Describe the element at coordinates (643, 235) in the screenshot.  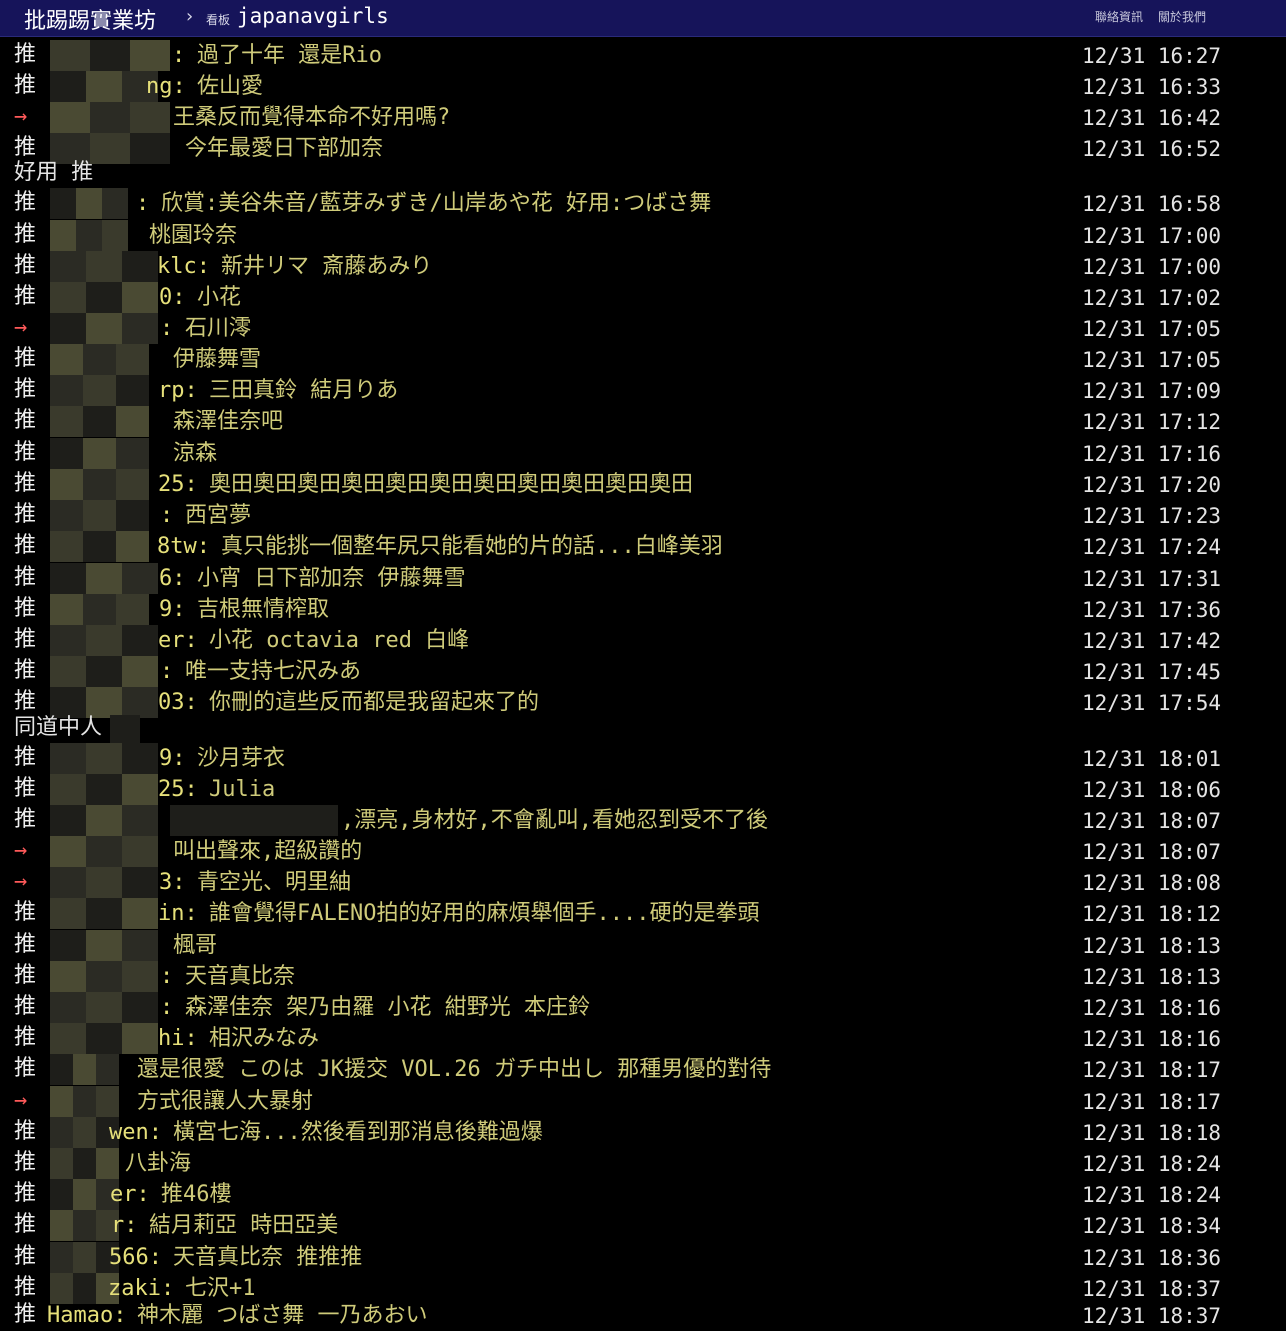
I see `comment-row: 推 桃園玲奈 12/31 17:00` at that location.